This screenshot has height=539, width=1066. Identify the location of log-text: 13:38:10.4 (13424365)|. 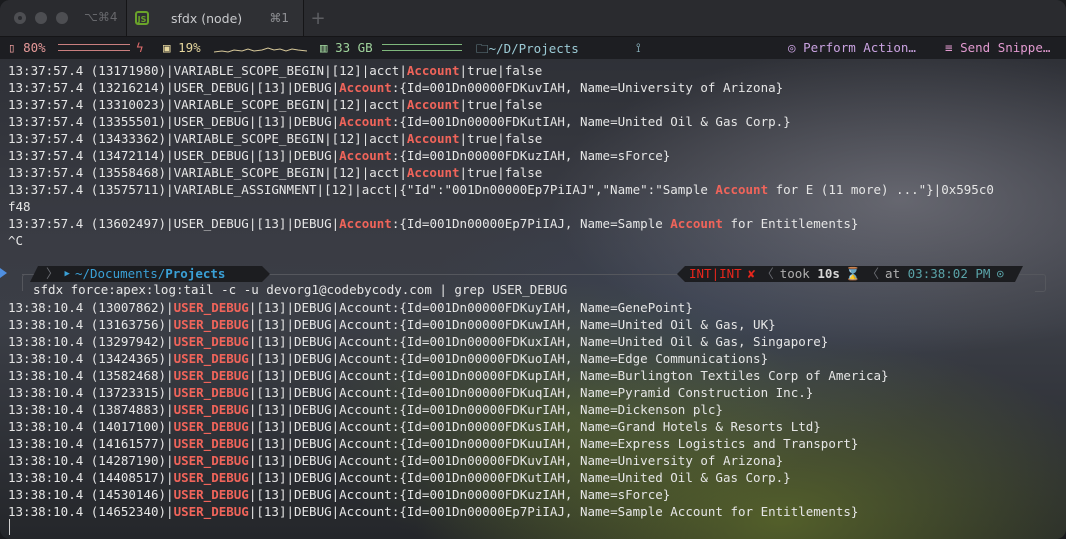
(91, 358).